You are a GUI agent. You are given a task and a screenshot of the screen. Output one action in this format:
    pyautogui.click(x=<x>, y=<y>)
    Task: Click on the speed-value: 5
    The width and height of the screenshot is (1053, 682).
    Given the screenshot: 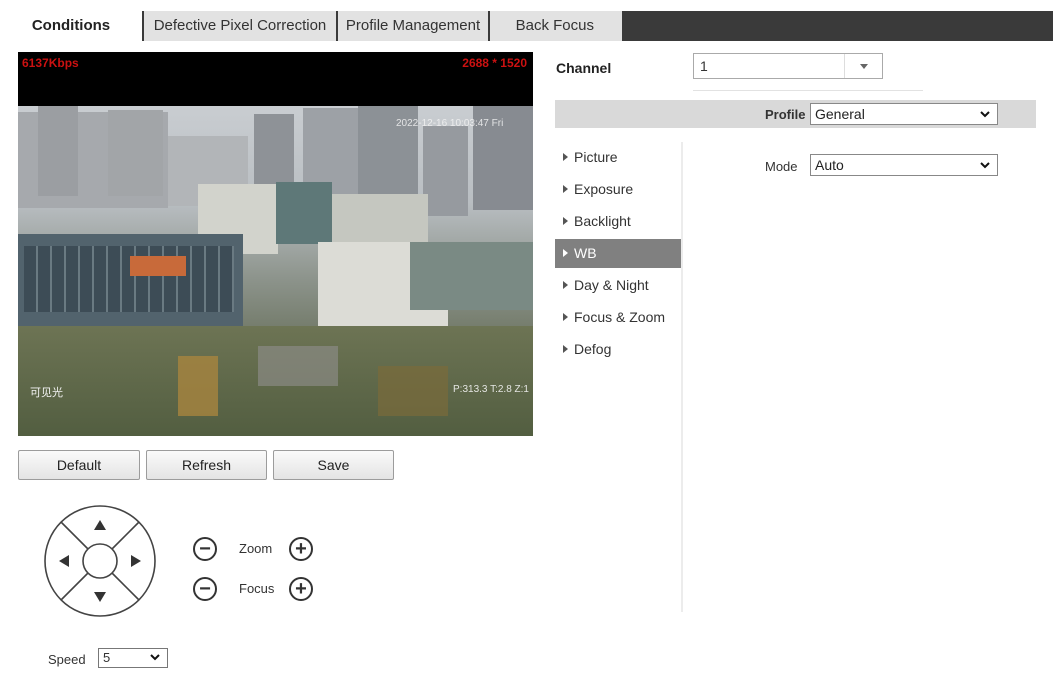 What is the action you would take?
    pyautogui.click(x=107, y=657)
    